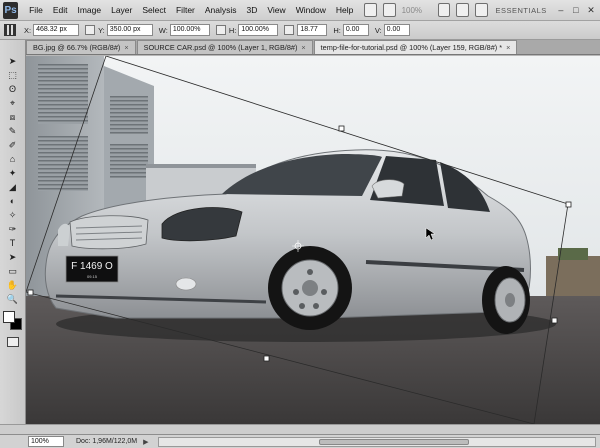 This screenshot has width=600, height=448. Describe the element at coordinates (258, 30) in the screenshot. I see `height-field: 100.00%` at that location.